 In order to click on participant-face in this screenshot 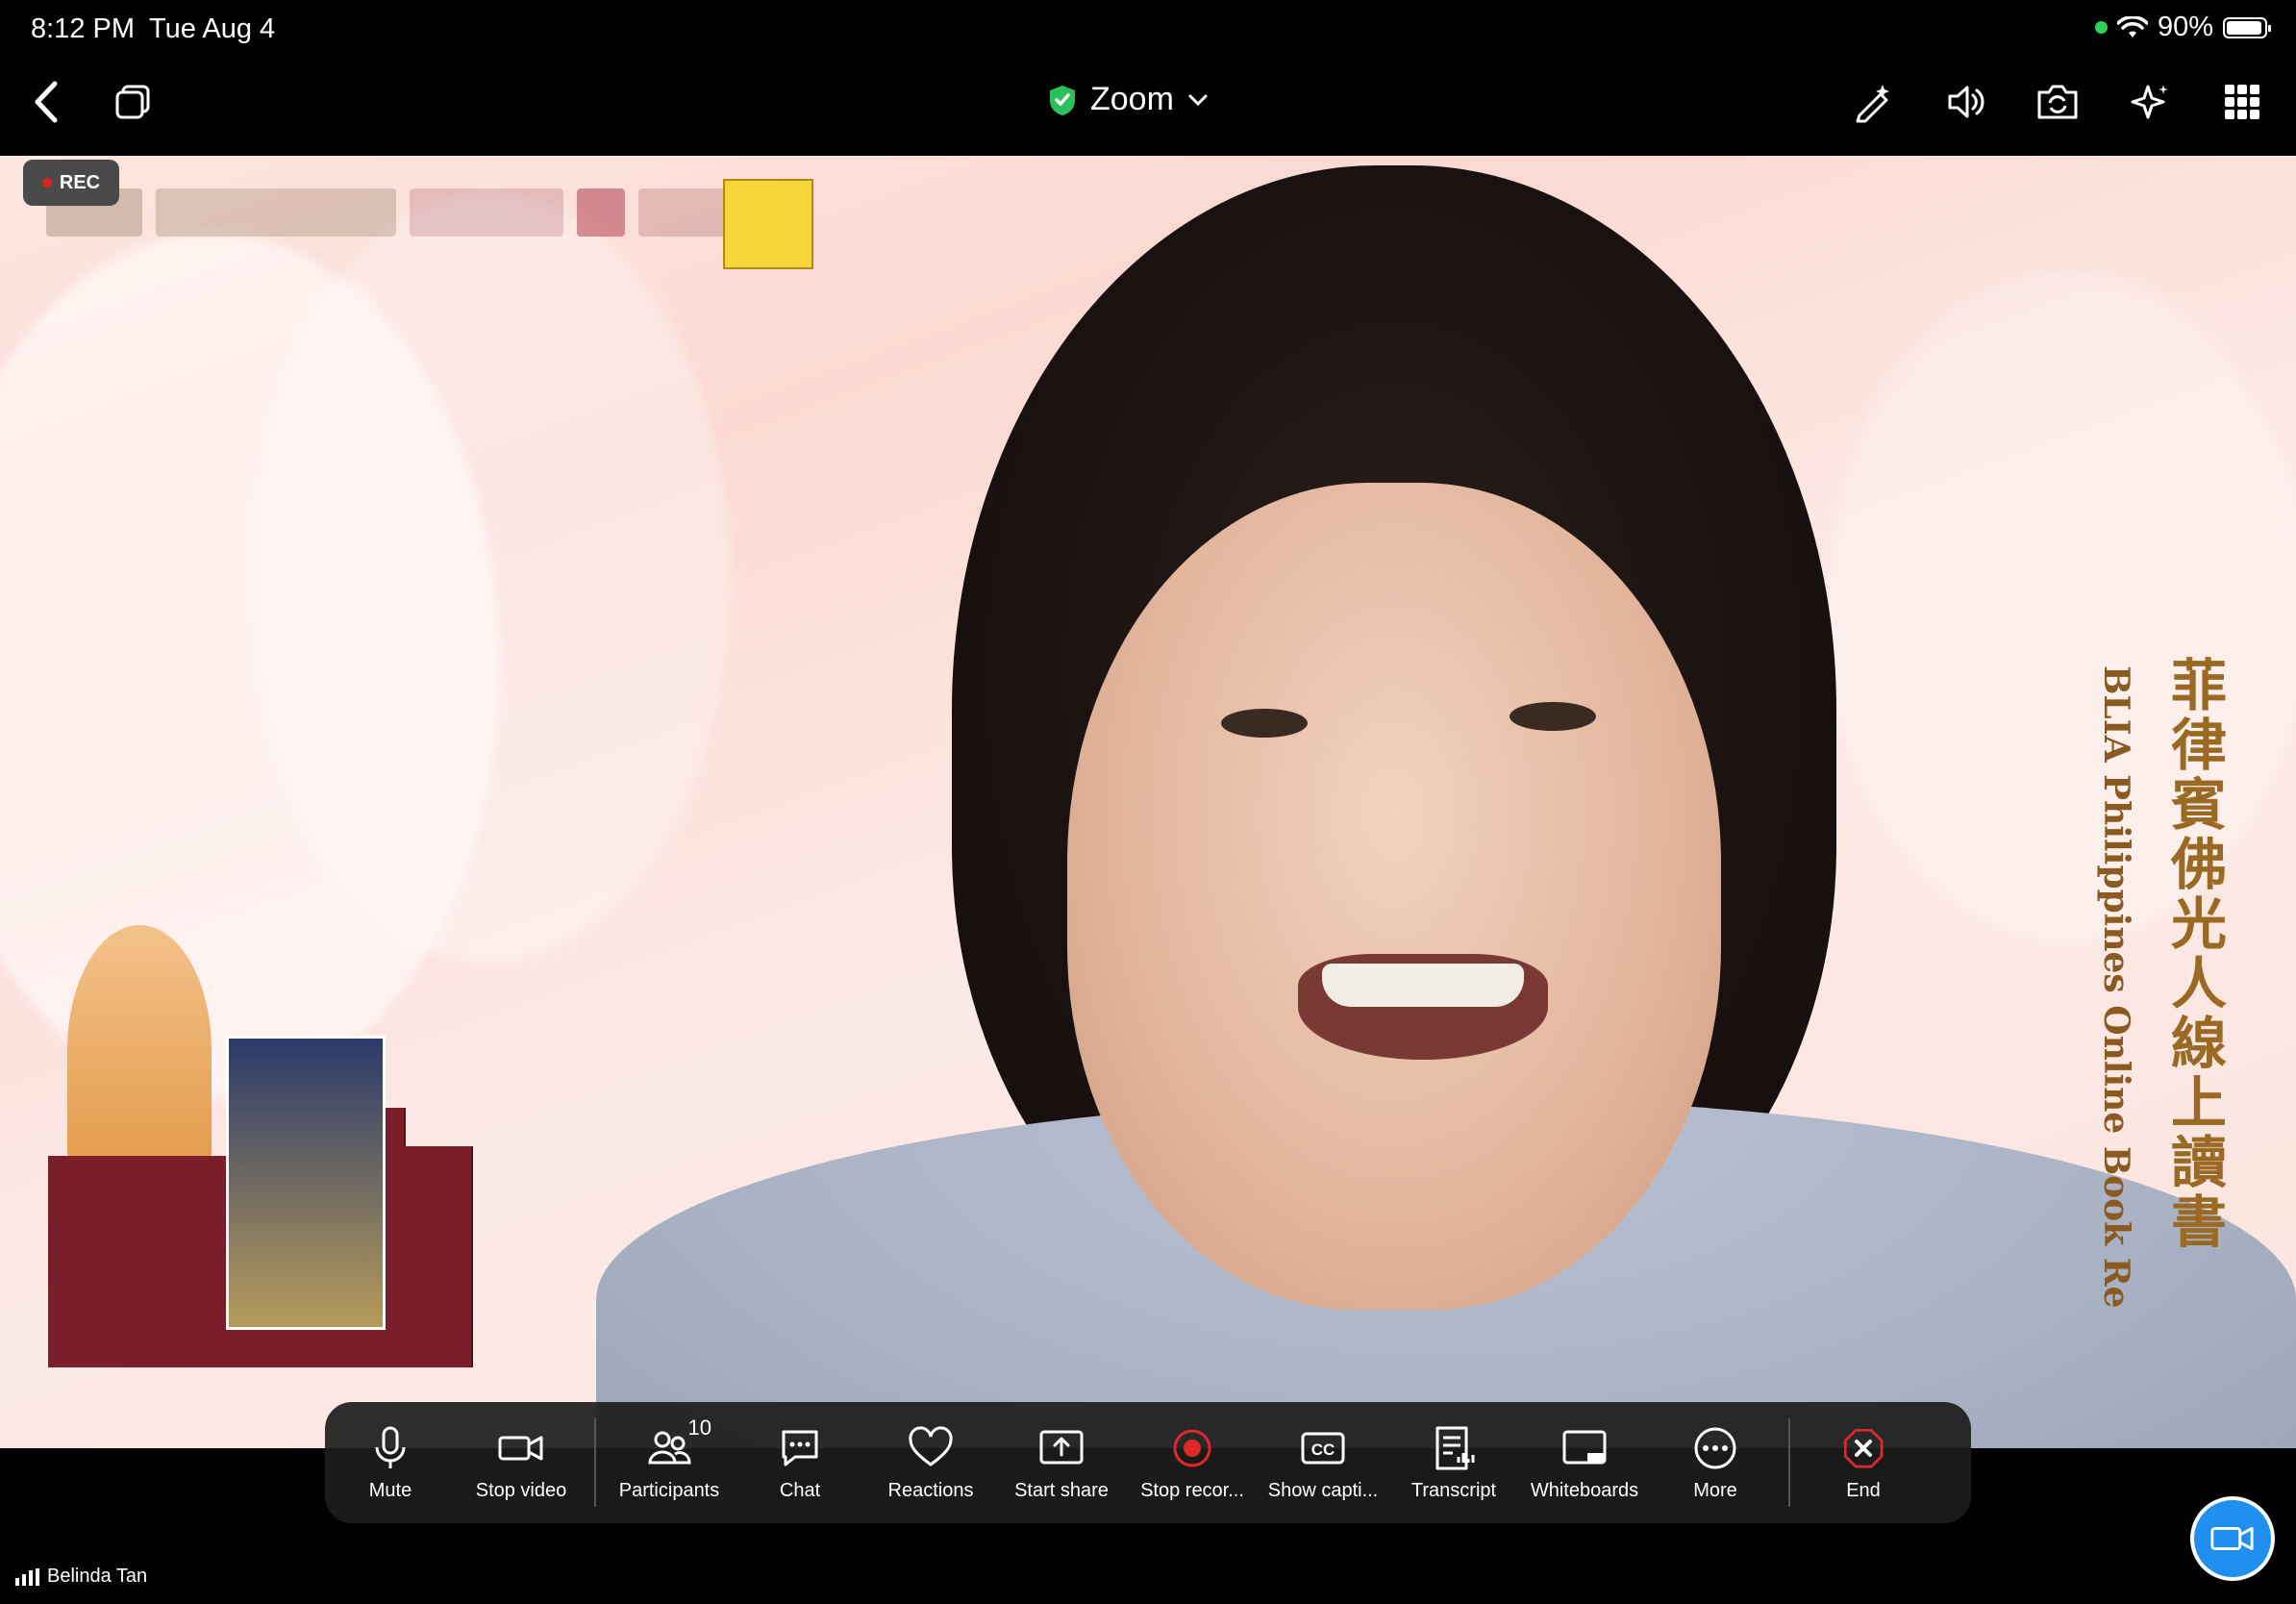, I will do `click(1394, 896)`.